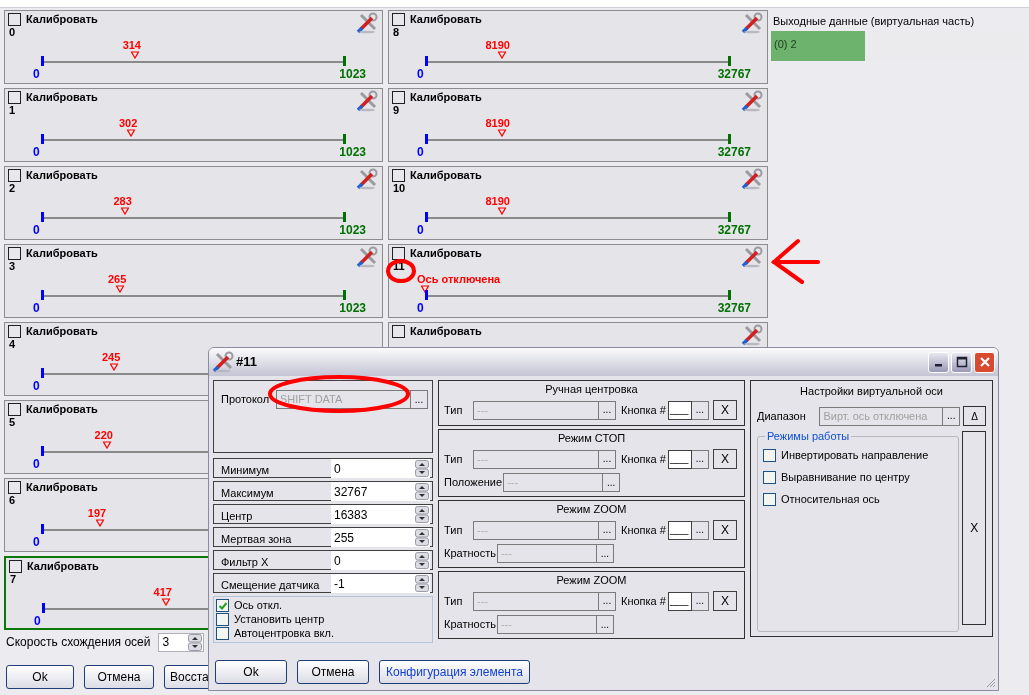 This screenshot has height=695, width=1029. What do you see at coordinates (473, 483) in the screenshot?
I see `field-label: Положение` at bounding box center [473, 483].